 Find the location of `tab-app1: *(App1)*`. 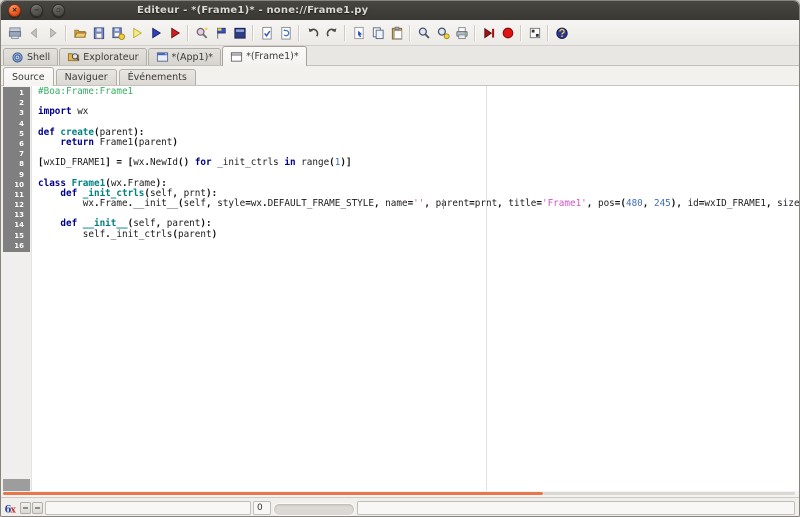

tab-app1: *(App1)* is located at coordinates (184, 56).